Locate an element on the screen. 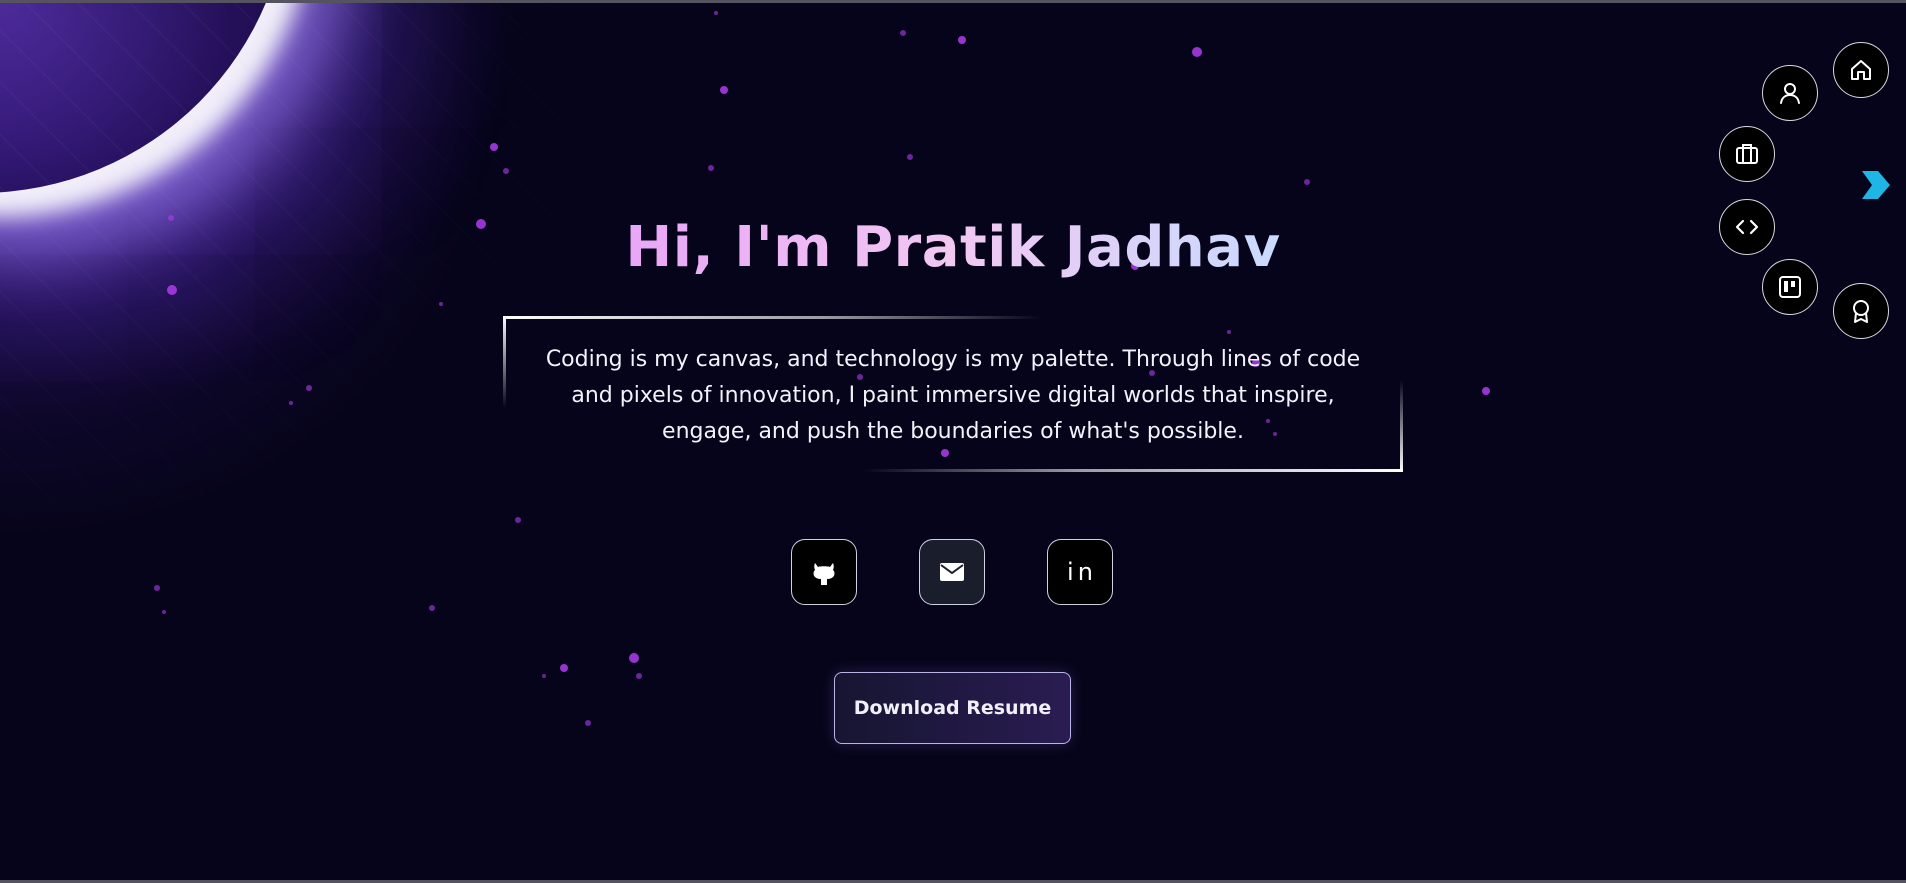  nav-projects-button is located at coordinates (1790, 287).